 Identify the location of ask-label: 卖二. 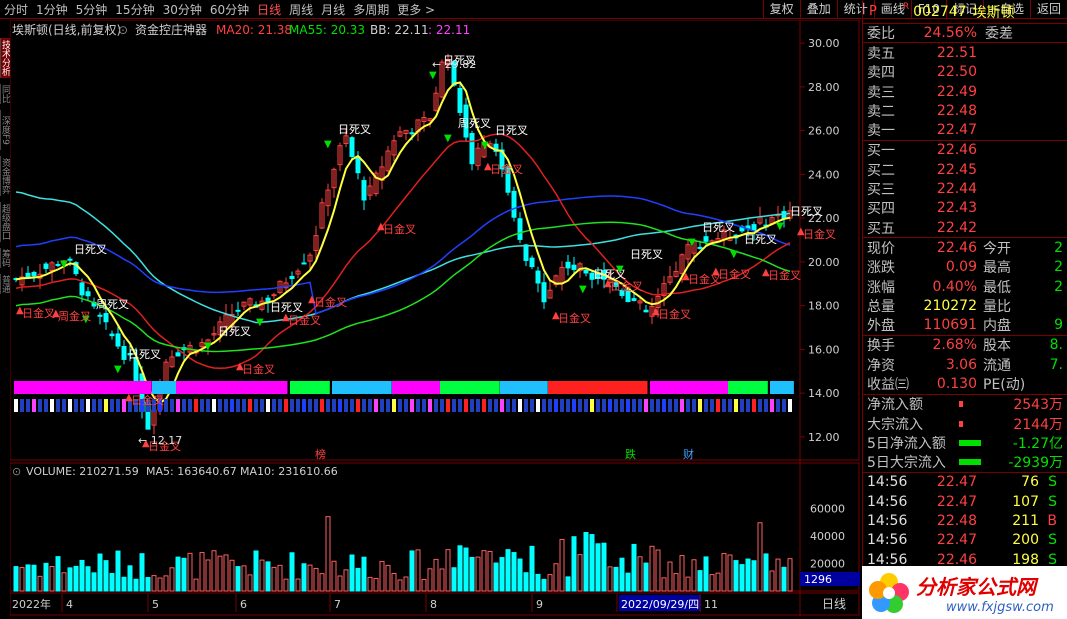
(881, 111).